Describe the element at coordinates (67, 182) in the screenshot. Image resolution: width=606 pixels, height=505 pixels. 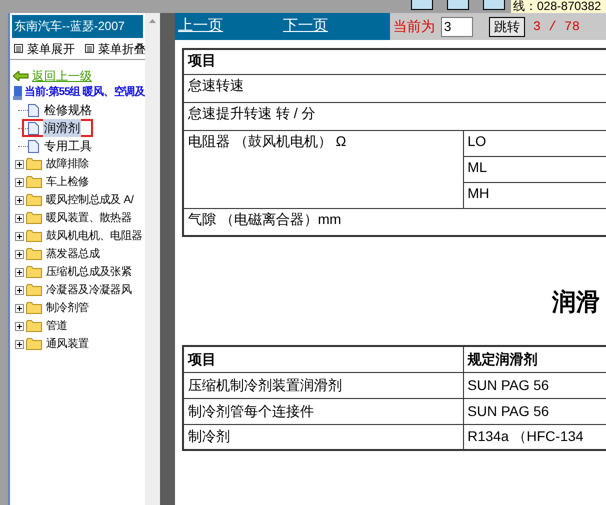
I see `tree-item: 车上检修` at that location.